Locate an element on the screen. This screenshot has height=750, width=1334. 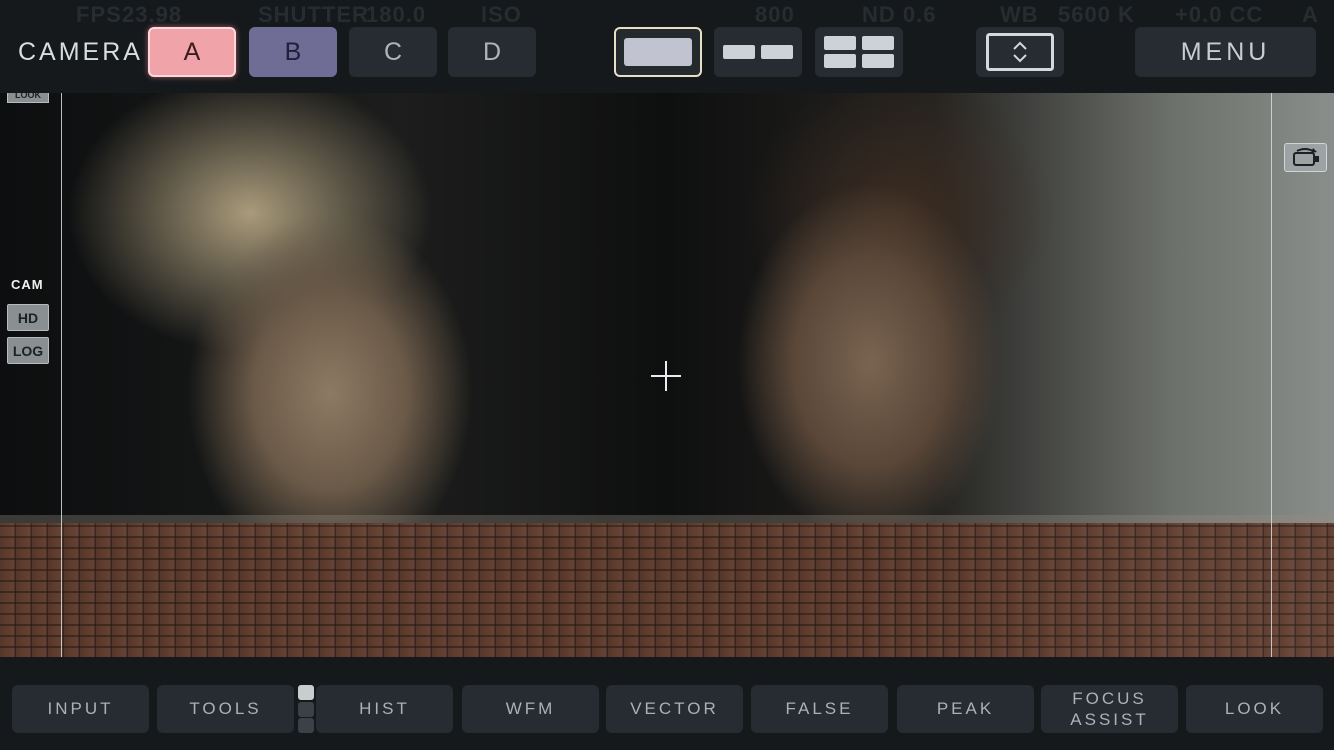
toolbar-page-indicator is located at coordinates (306, 709).